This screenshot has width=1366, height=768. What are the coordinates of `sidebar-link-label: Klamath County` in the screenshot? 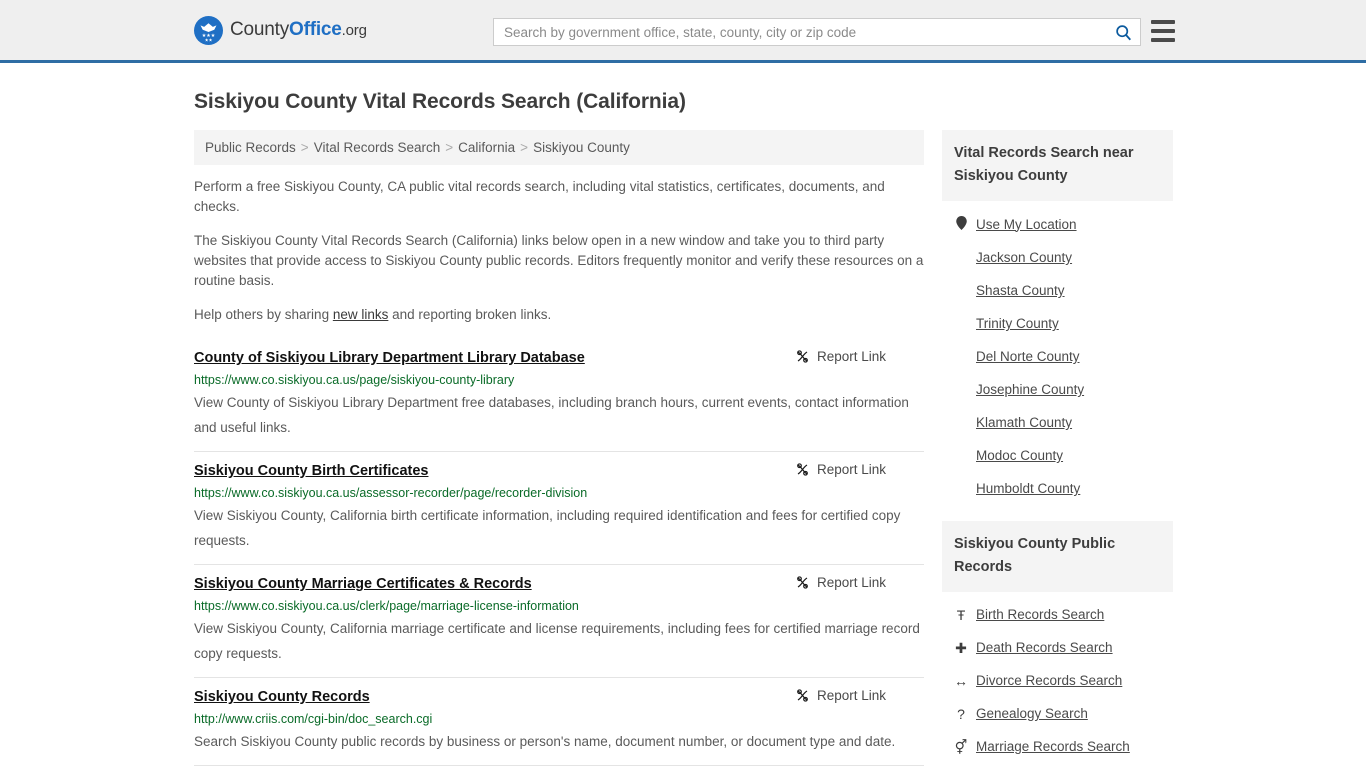 It's located at (1024, 422).